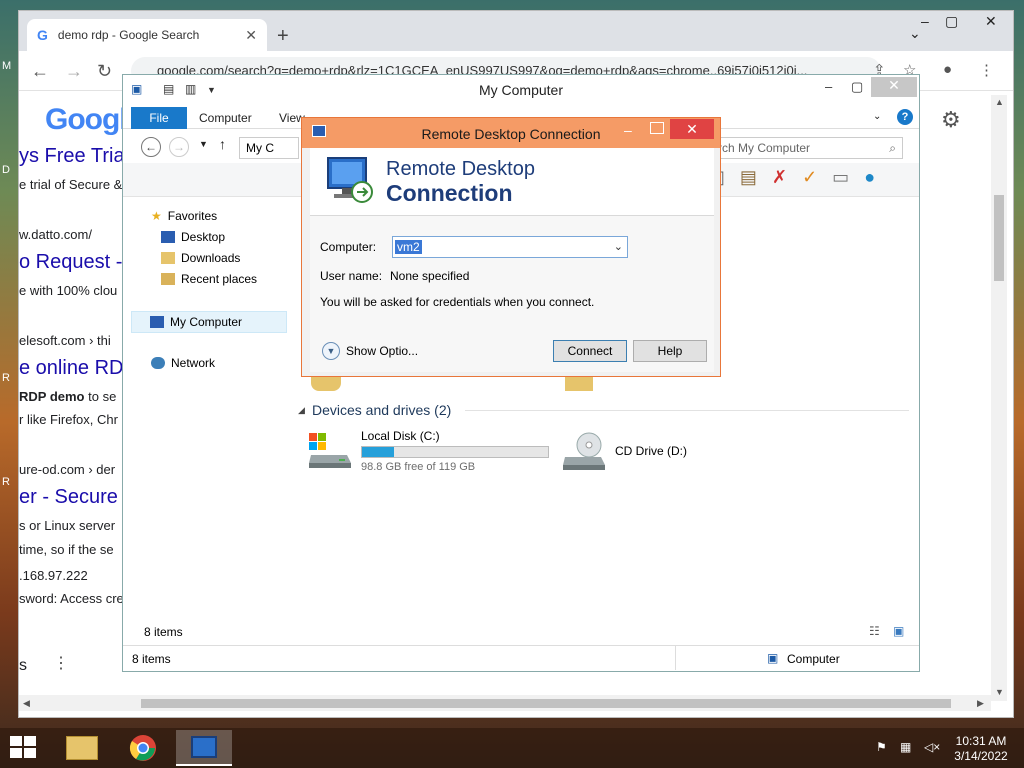 Image resolution: width=1024 pixels, height=768 pixels. I want to click on scroll-down-icon: ▼, so click(999, 692).